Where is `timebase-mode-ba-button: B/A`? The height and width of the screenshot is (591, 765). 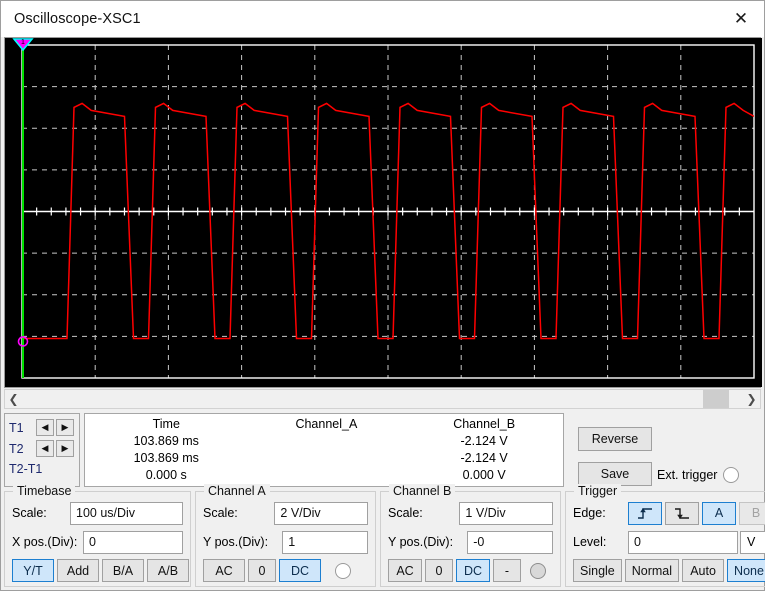 timebase-mode-ba-button: B/A is located at coordinates (123, 570).